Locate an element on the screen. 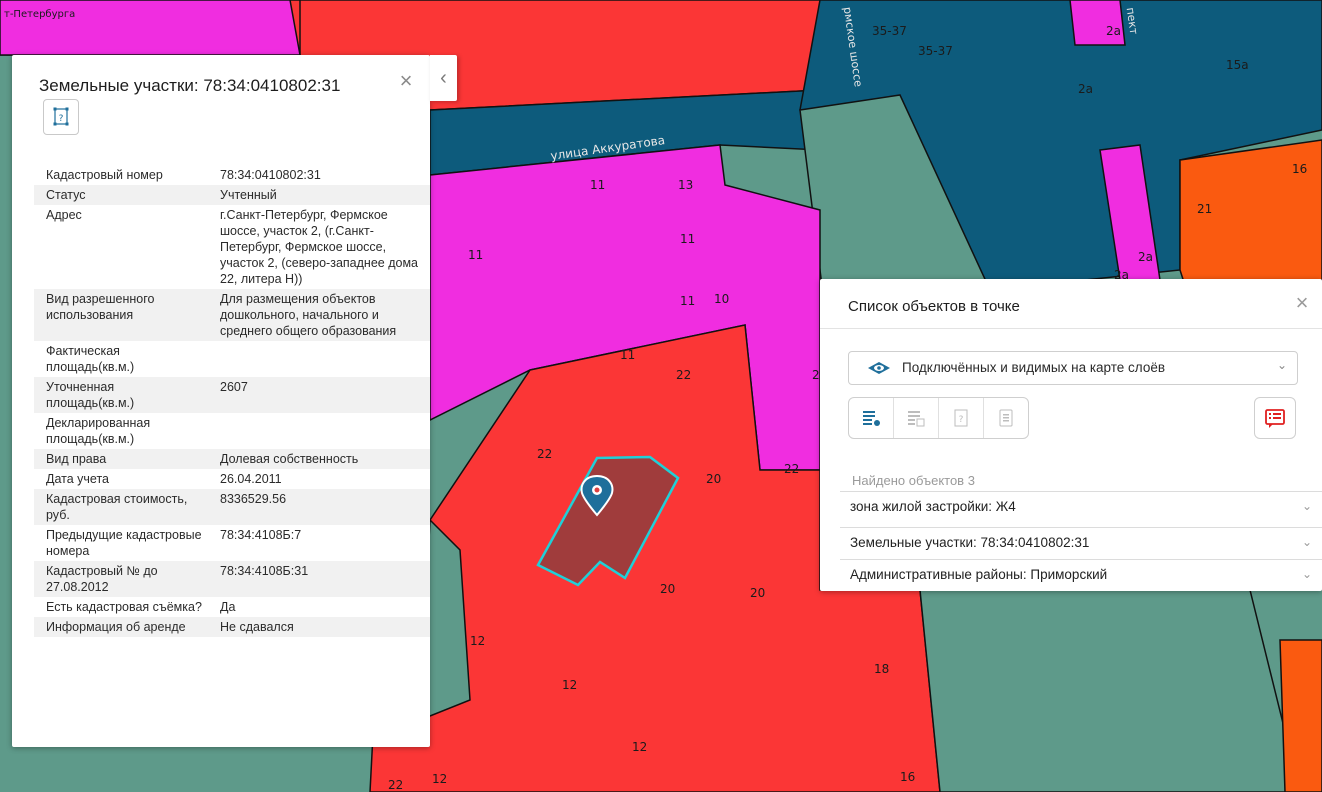 The height and width of the screenshot is (792, 1322). block-orange-lower is located at coordinates (1300, 715).